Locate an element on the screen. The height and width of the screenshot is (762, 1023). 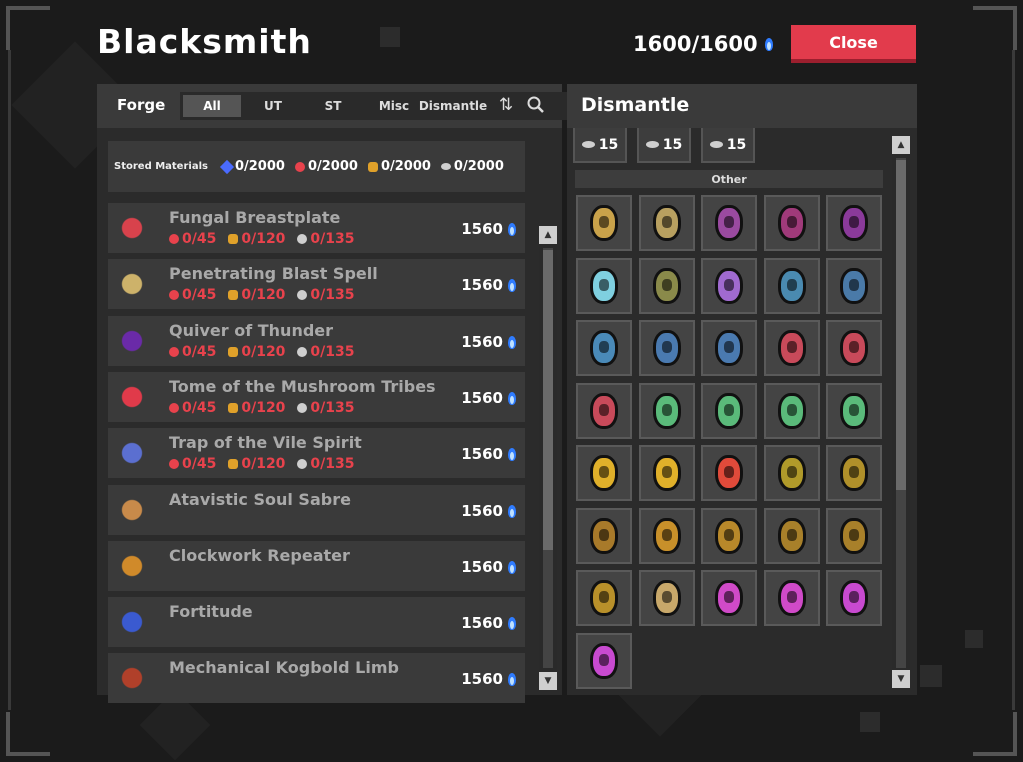
requirement-value: 0/45 is located at coordinates (199, 408).